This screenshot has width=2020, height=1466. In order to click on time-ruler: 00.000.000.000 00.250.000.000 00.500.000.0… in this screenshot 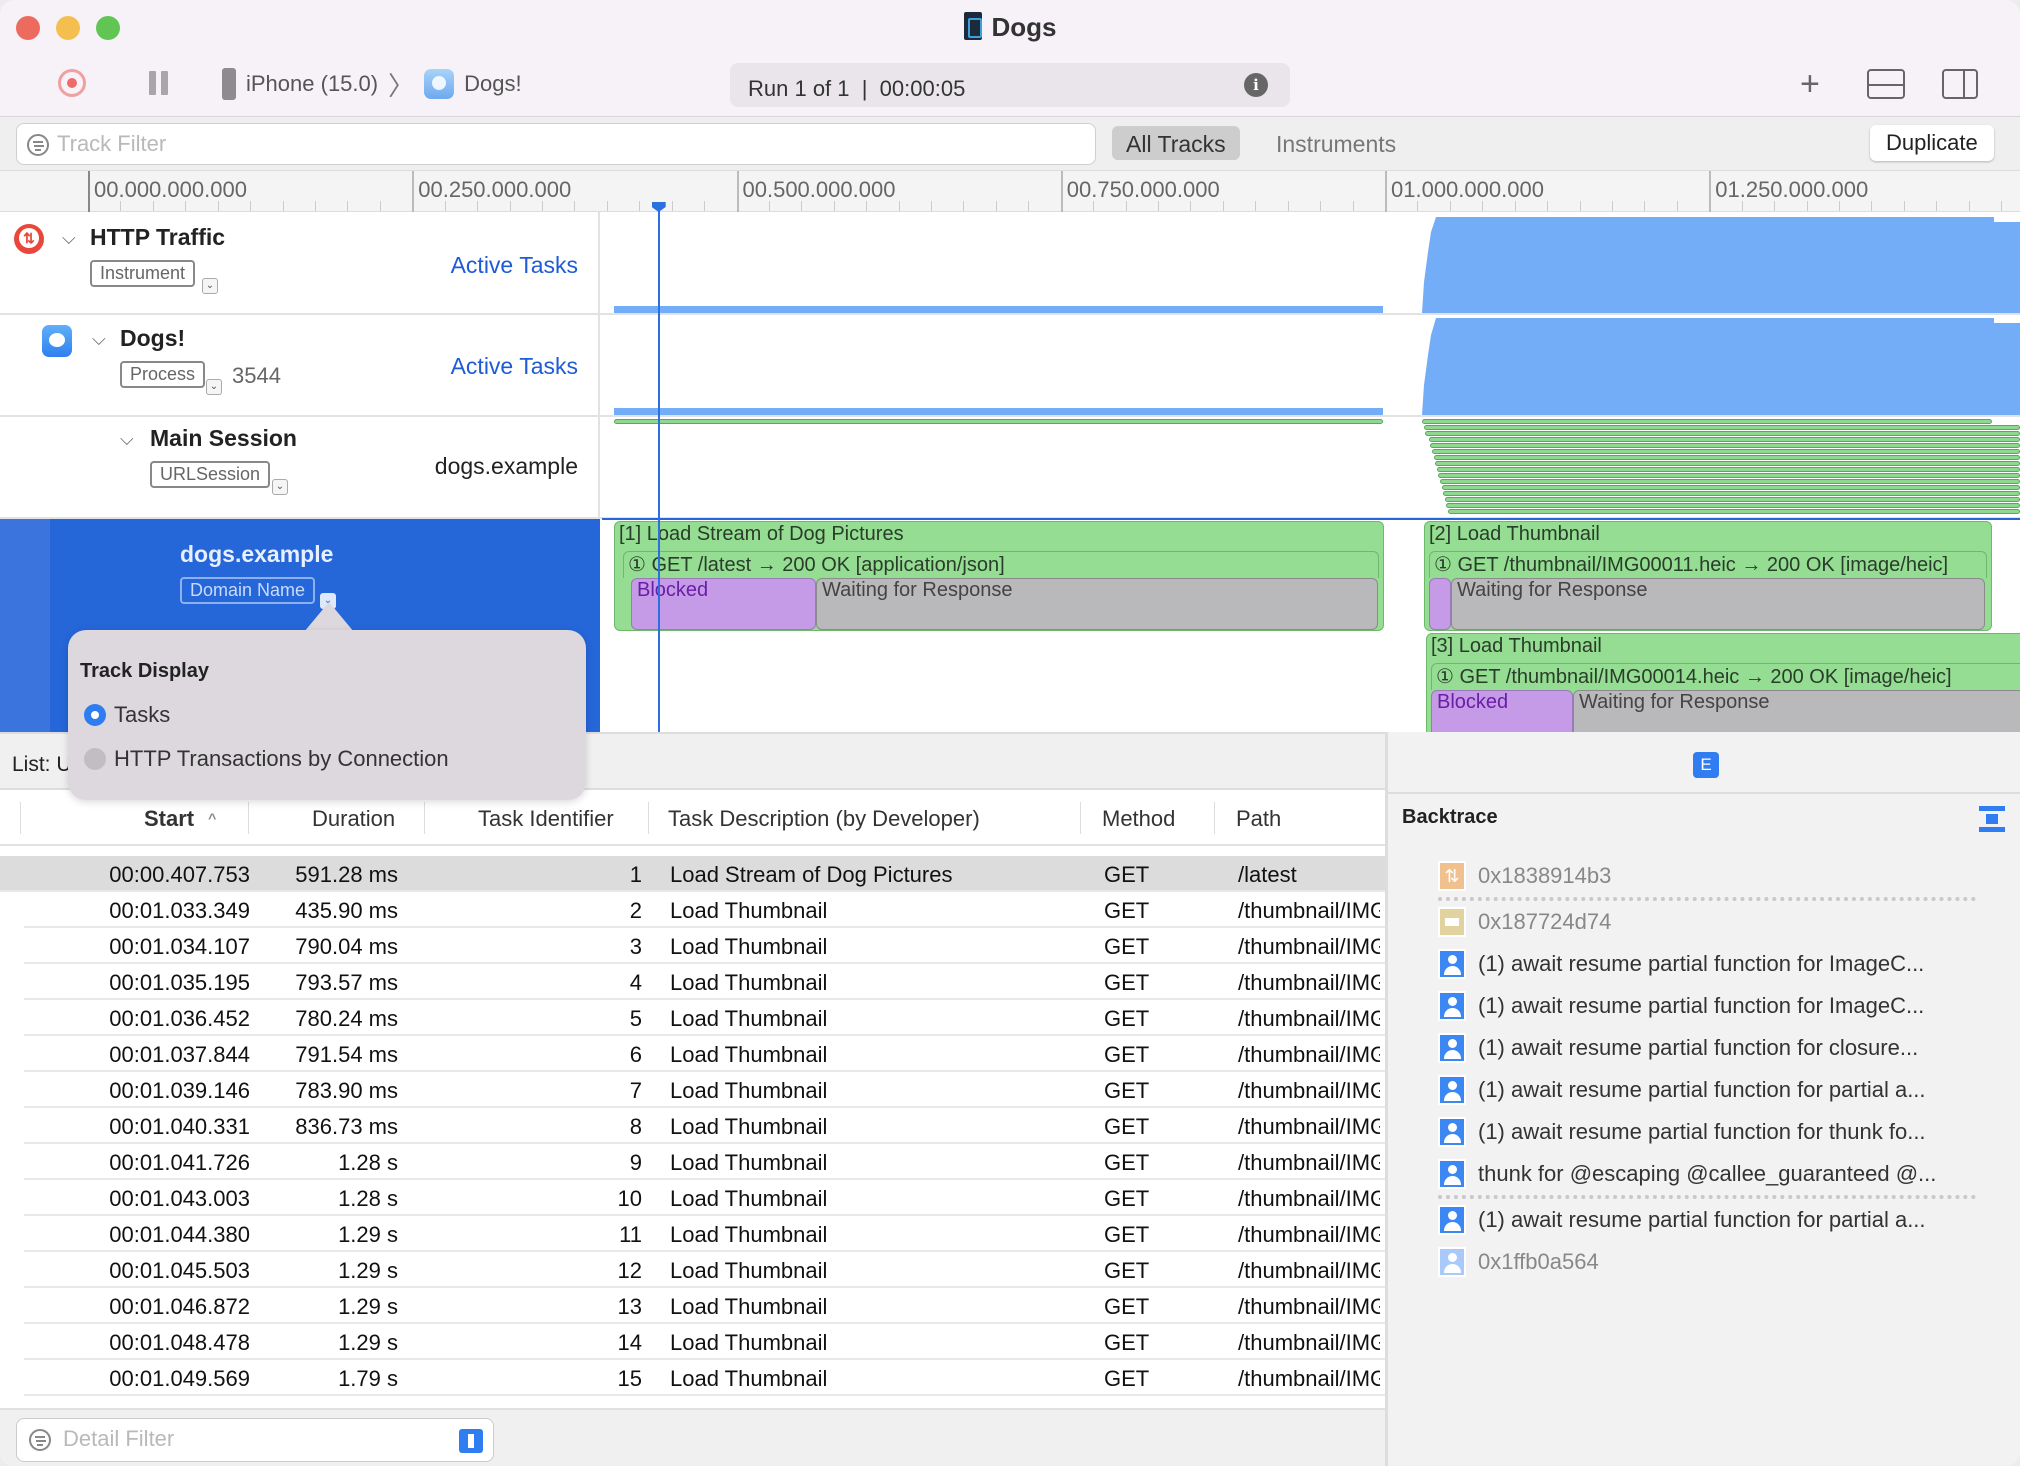, I will do `click(1010, 191)`.